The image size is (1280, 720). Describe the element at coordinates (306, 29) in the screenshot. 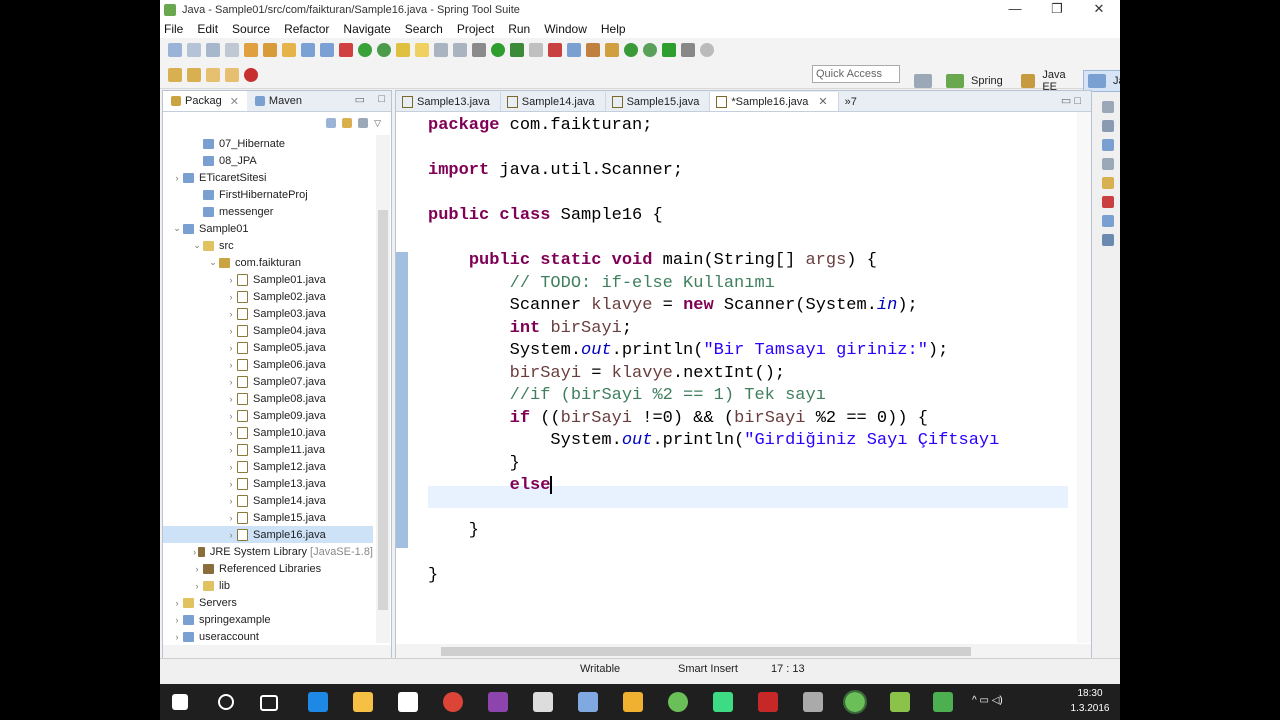

I see `menu-refactor: Refactor` at that location.